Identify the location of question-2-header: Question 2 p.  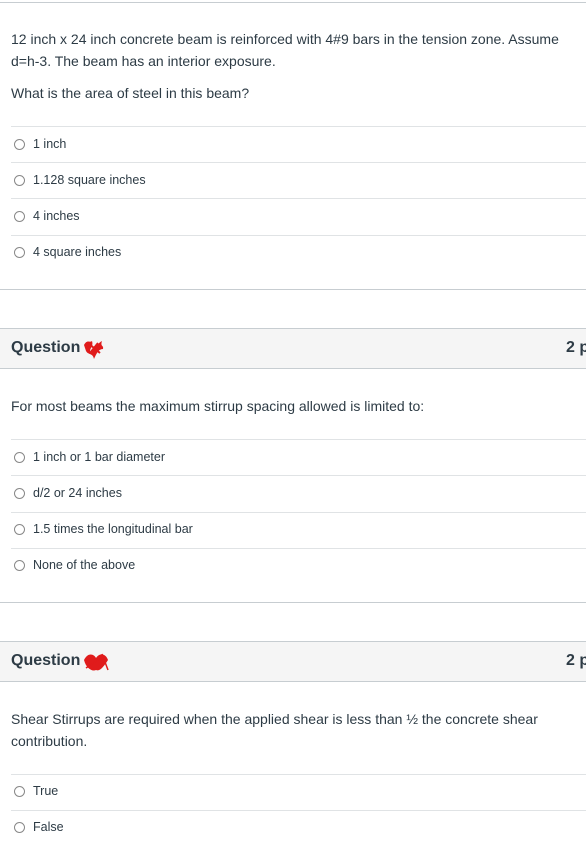
(293, 348).